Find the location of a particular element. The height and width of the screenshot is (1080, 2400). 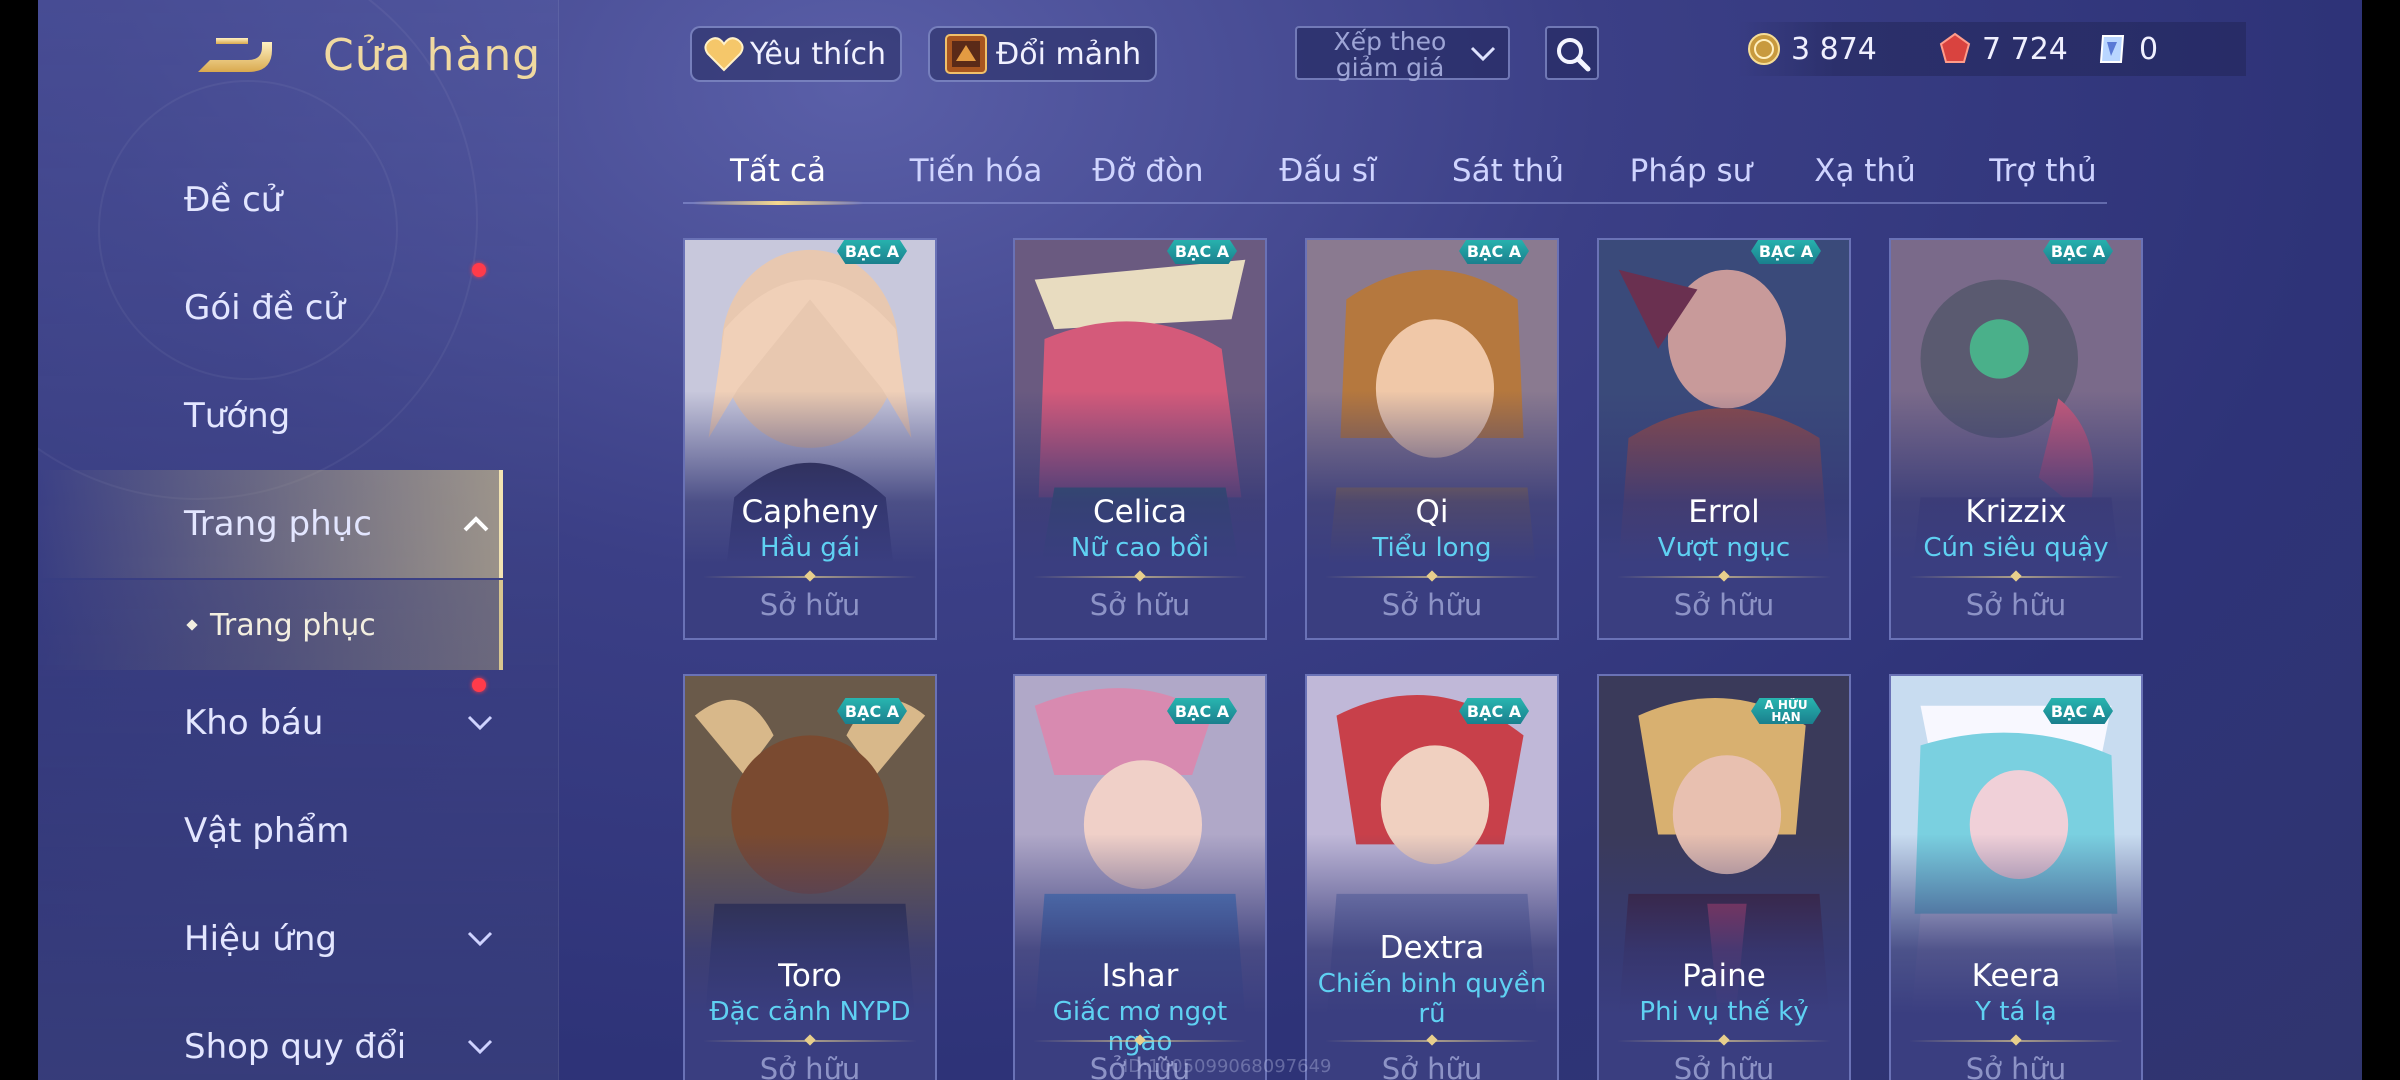

sidebar-item-heroes: Tướng is located at coordinates (270, 416).